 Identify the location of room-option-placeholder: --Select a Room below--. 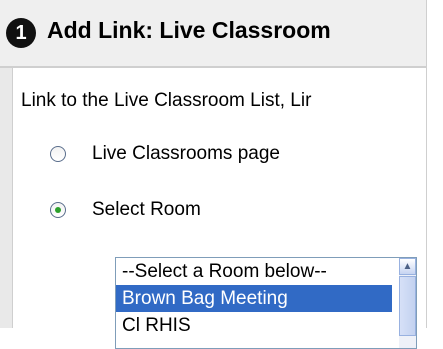
(254, 271).